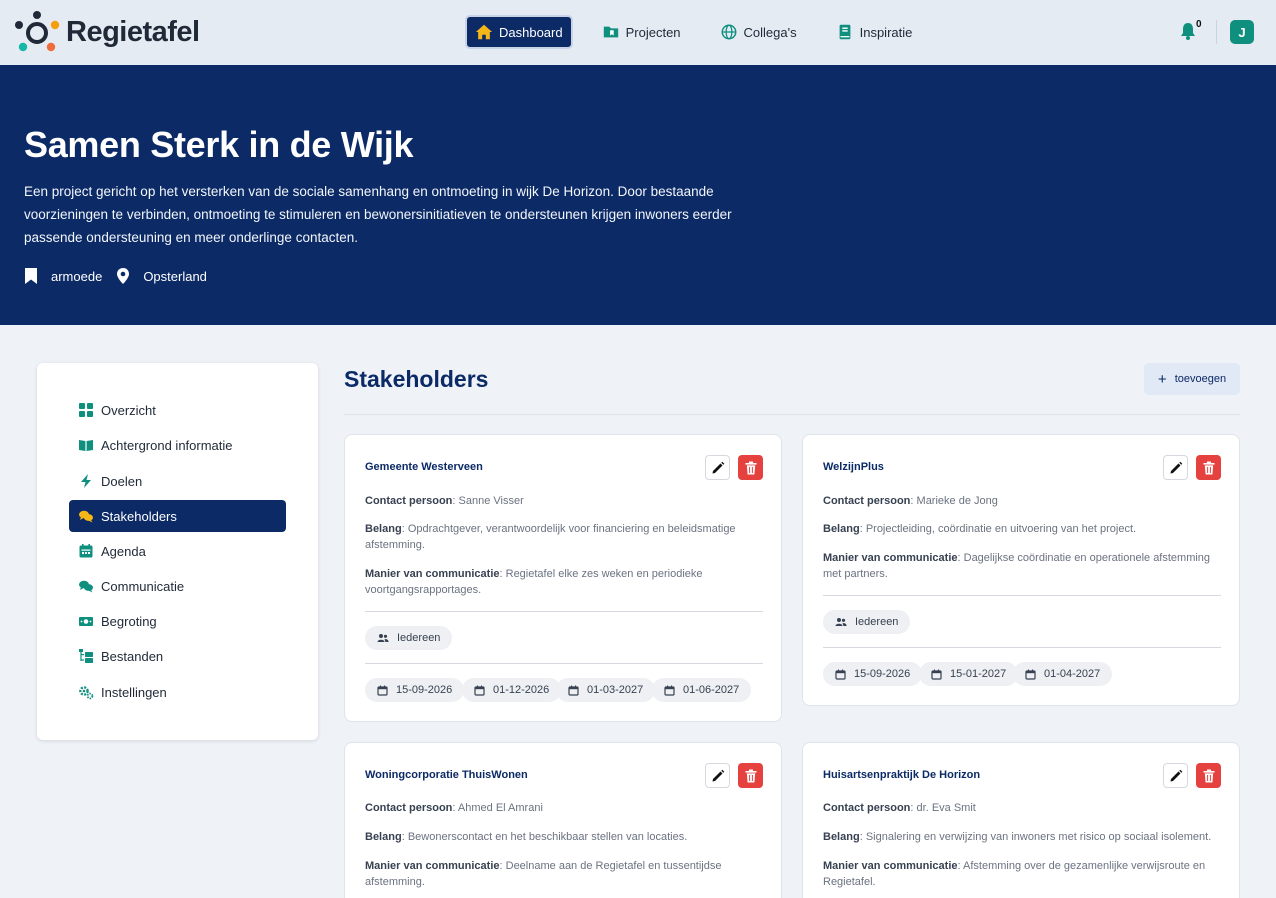 The width and height of the screenshot is (1276, 898). Describe the element at coordinates (1199, 24) in the screenshot. I see `notification-count: 0` at that location.